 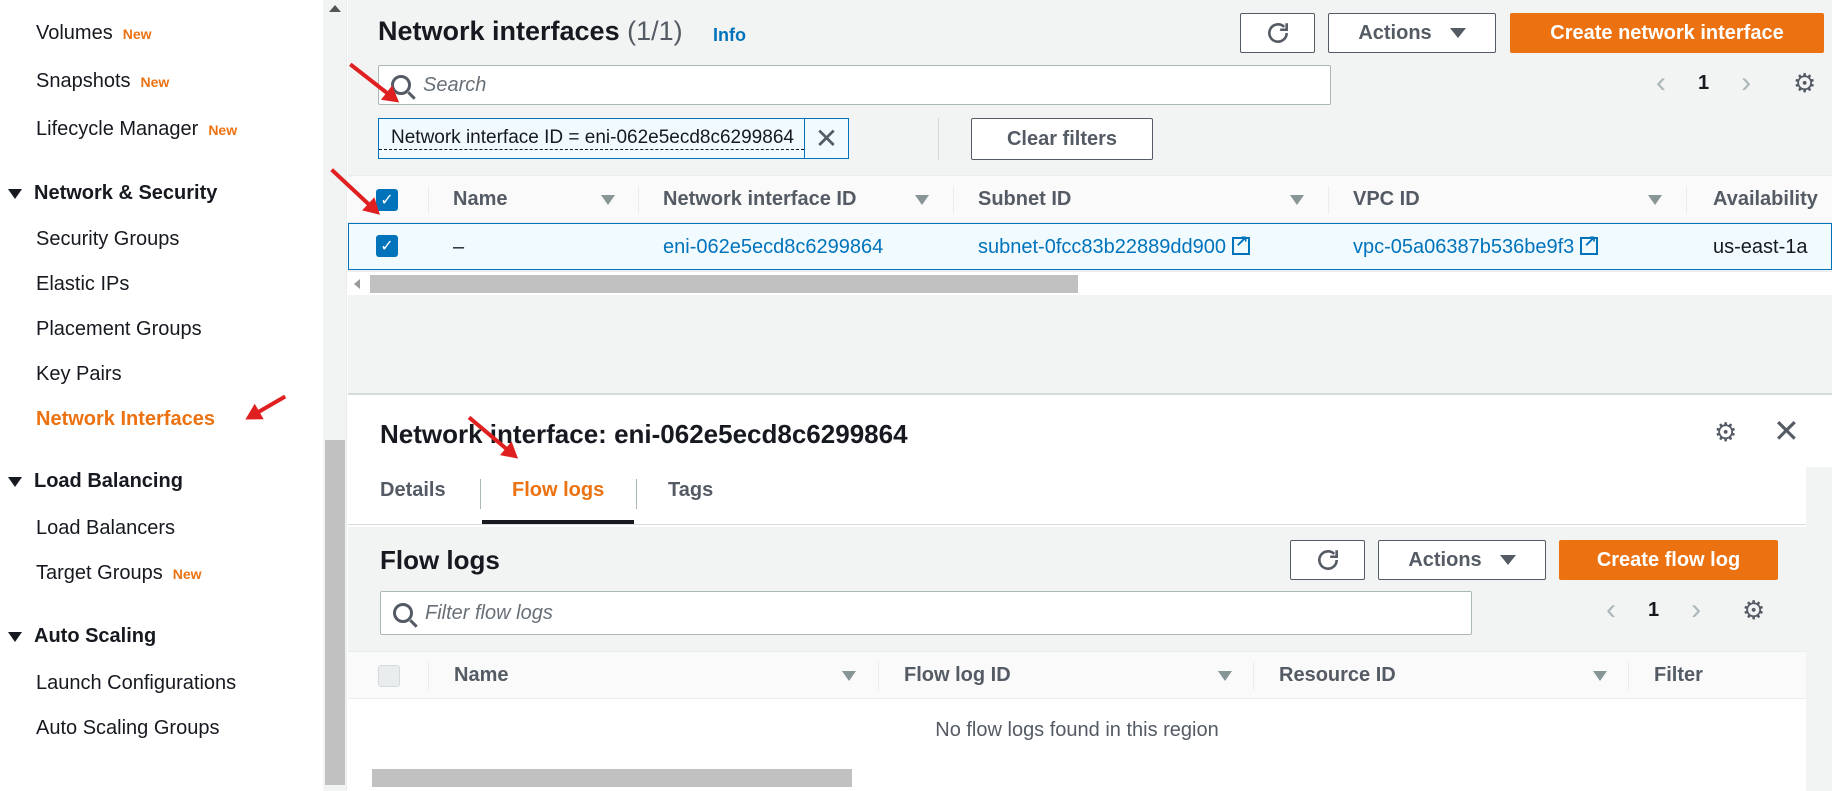 I want to click on sidebar-item-label: Snapshots, so click(x=83, y=81).